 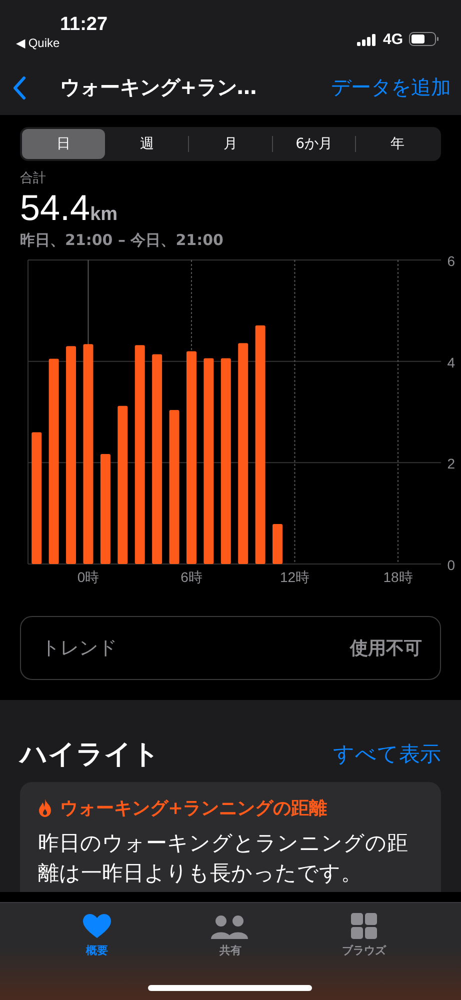 What do you see at coordinates (33, 178) in the screenshot?
I see `total-label: 合計` at bounding box center [33, 178].